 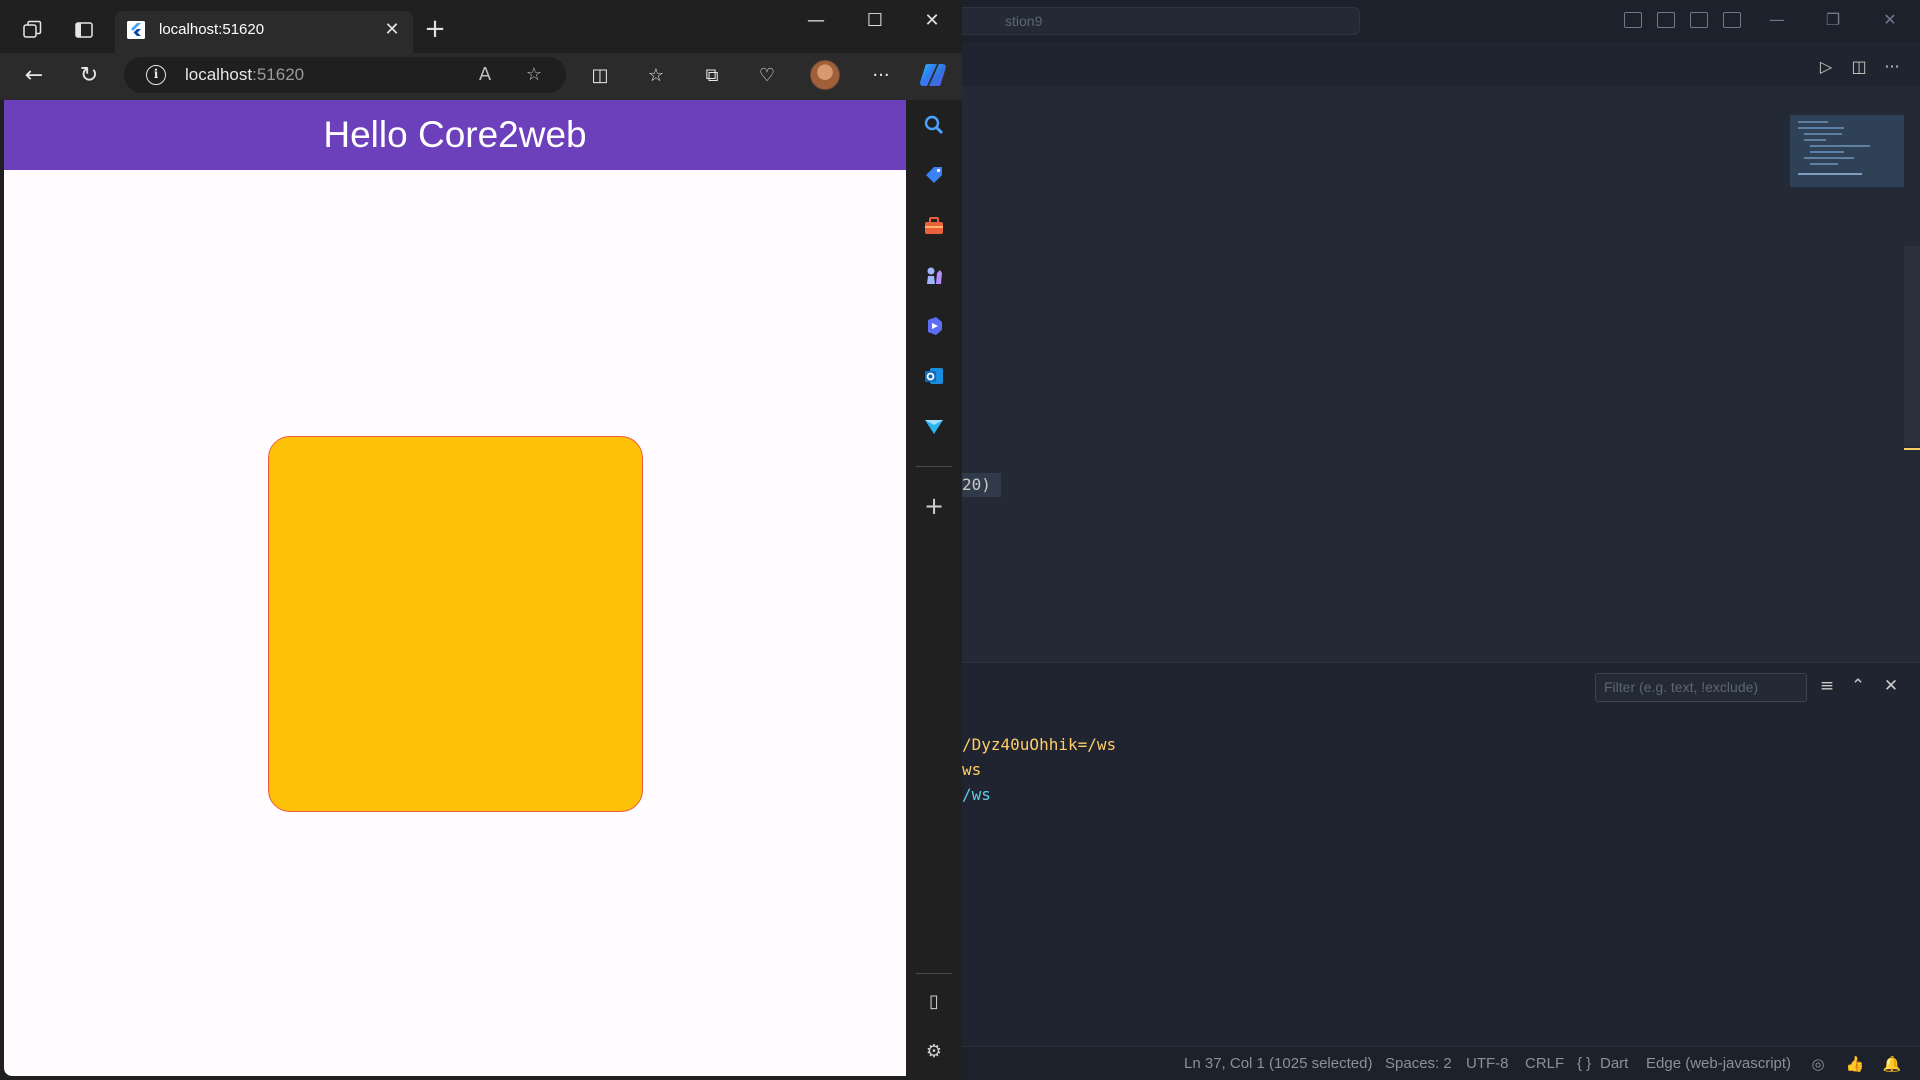 I want to click on collections-icon: ⧉, so click(x=712, y=76).